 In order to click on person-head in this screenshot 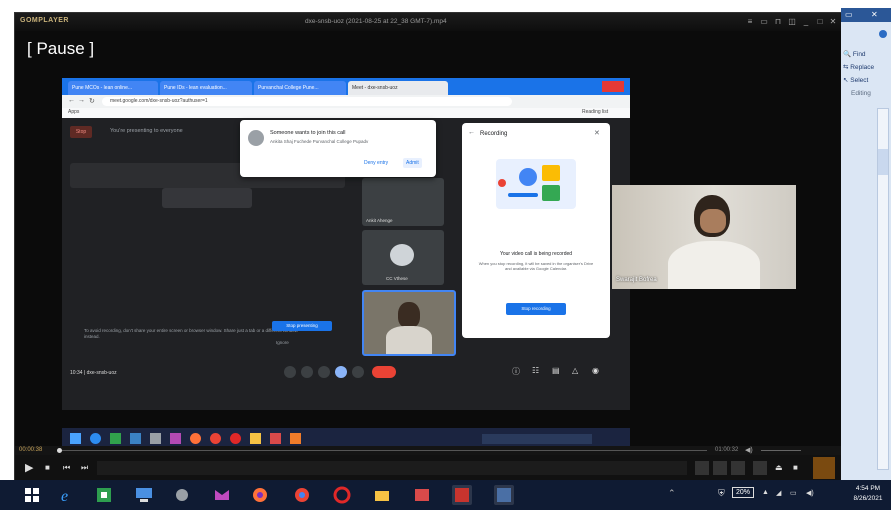, I will do `click(409, 315)`.